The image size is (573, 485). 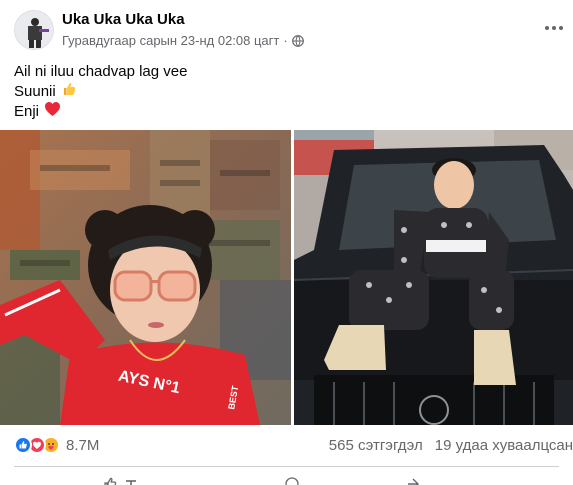 What do you see at coordinates (412, 481) in the screenshot?
I see `share-action-icon` at bounding box center [412, 481].